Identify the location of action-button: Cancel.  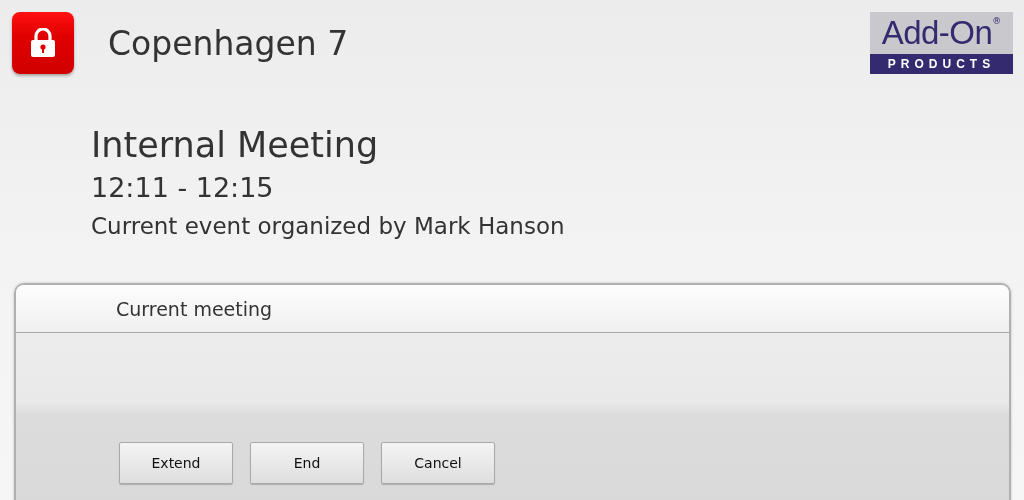
(438, 463).